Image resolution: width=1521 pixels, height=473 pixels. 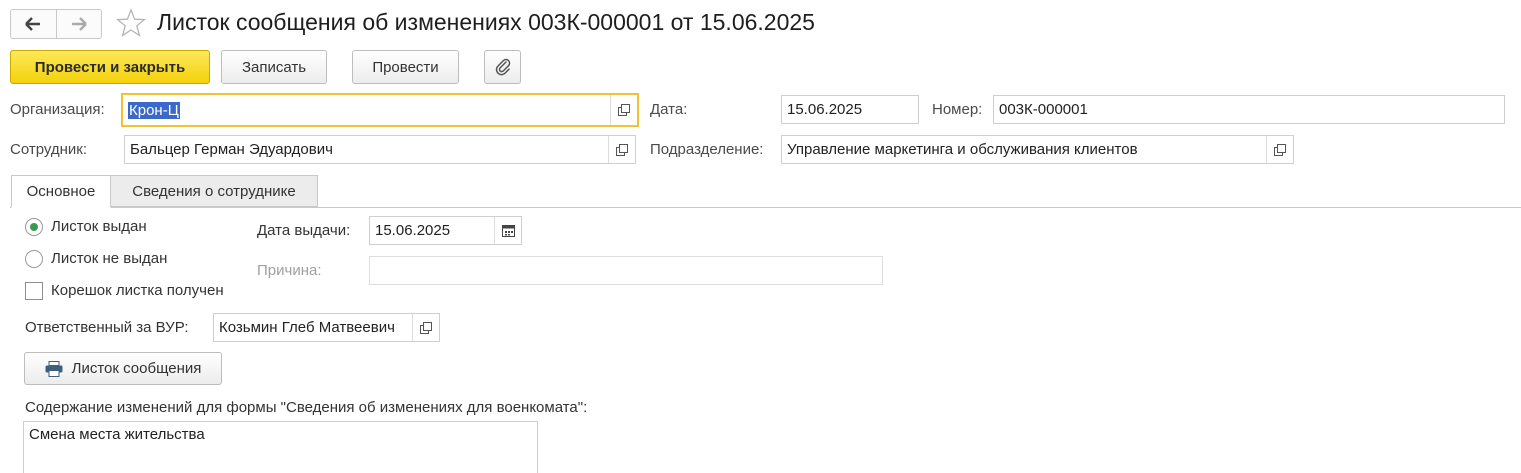 I want to click on tab-employee-info: Сведения о сотруднике, so click(x=214, y=191).